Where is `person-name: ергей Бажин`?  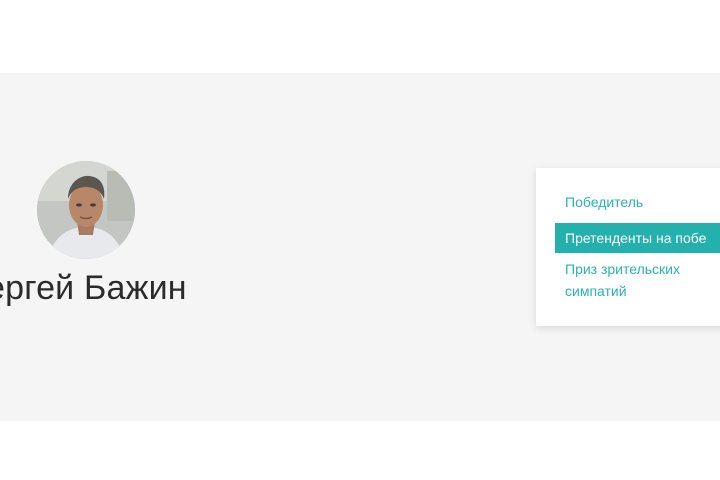 person-name: ергей Бажин is located at coordinates (93, 288).